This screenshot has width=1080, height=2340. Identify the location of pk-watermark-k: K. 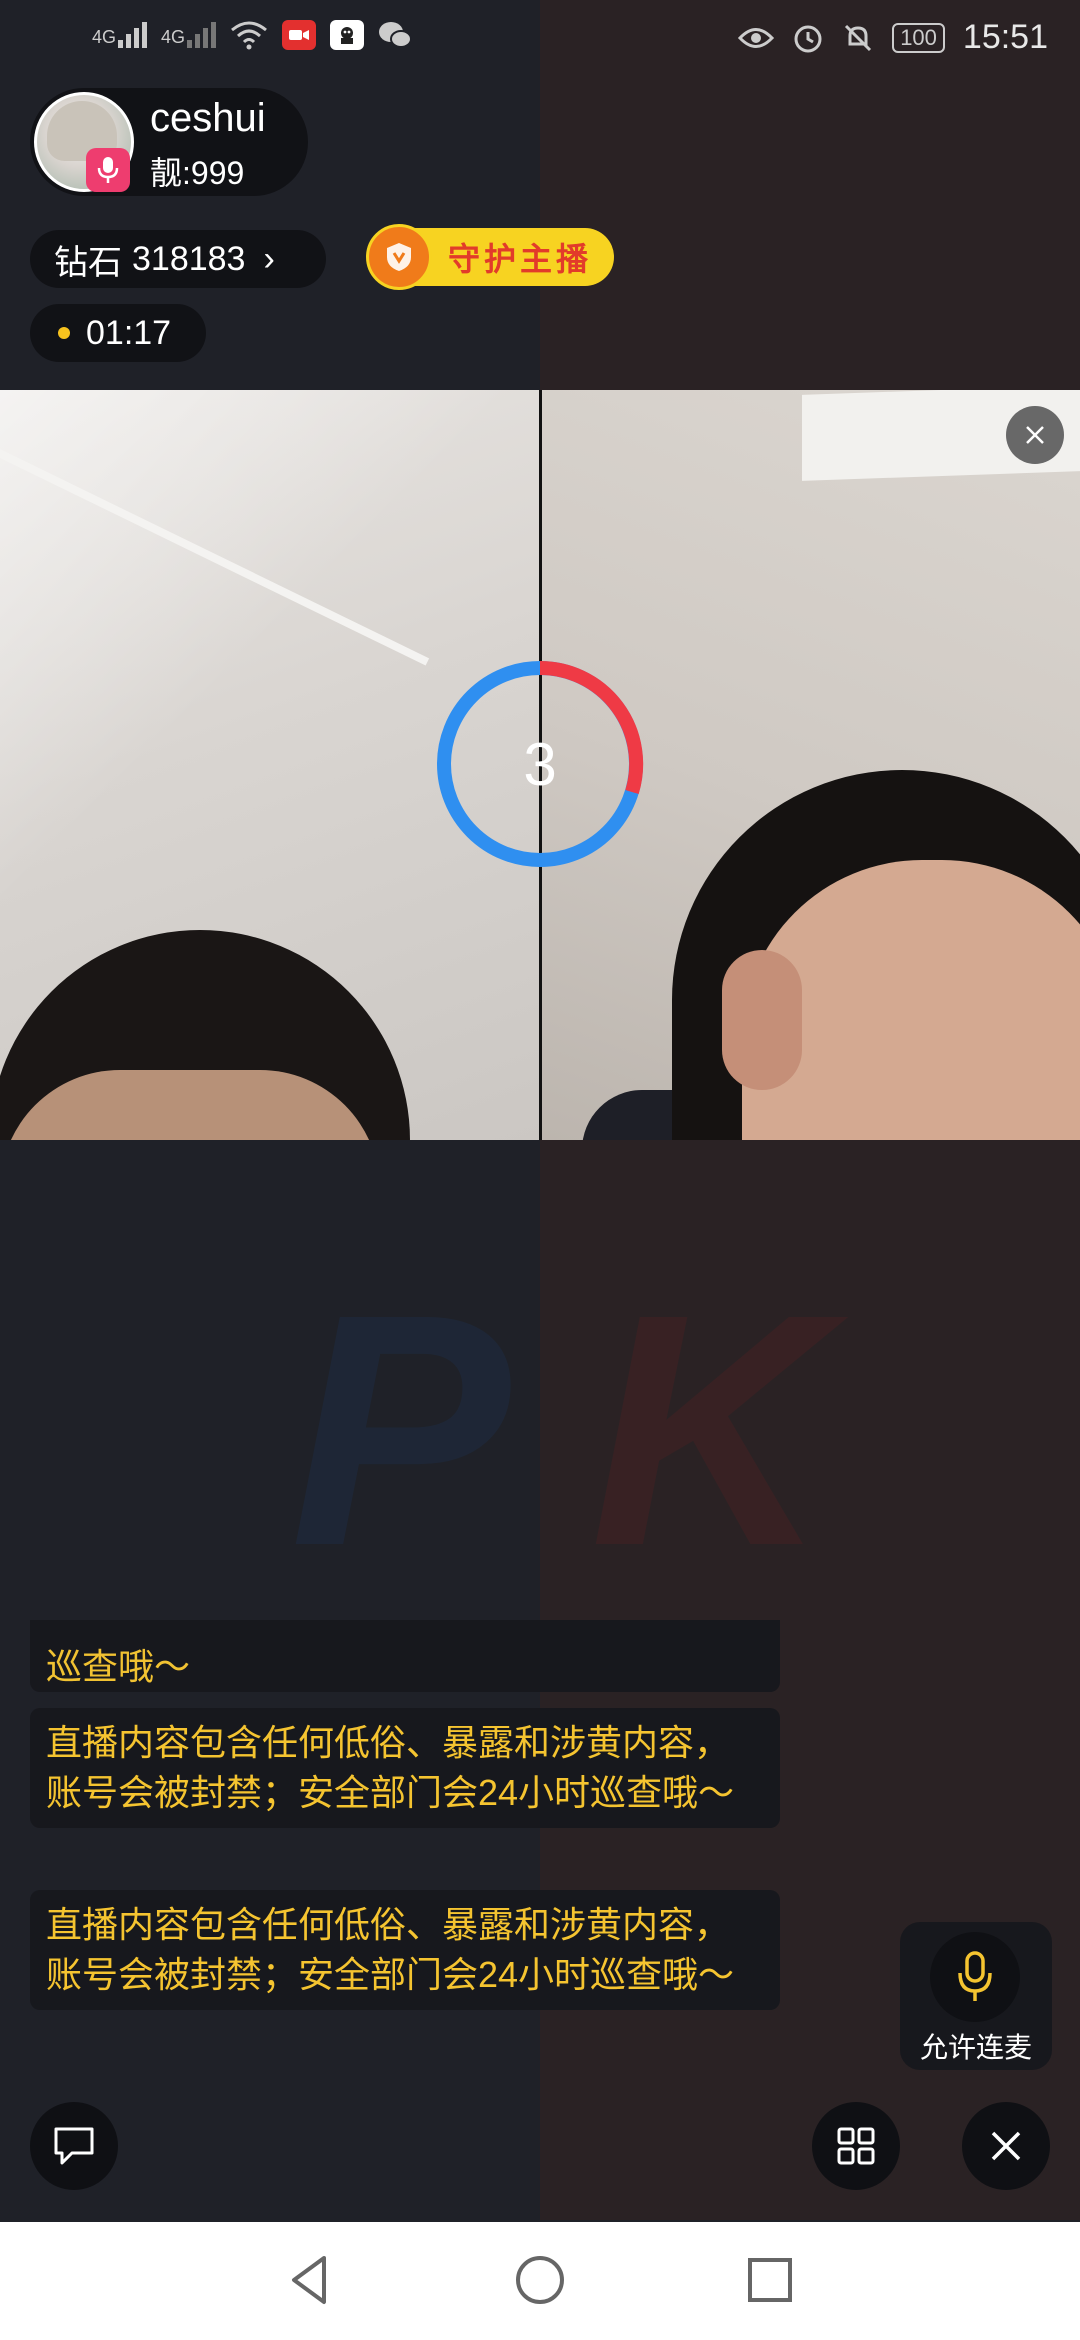
(709, 1429).